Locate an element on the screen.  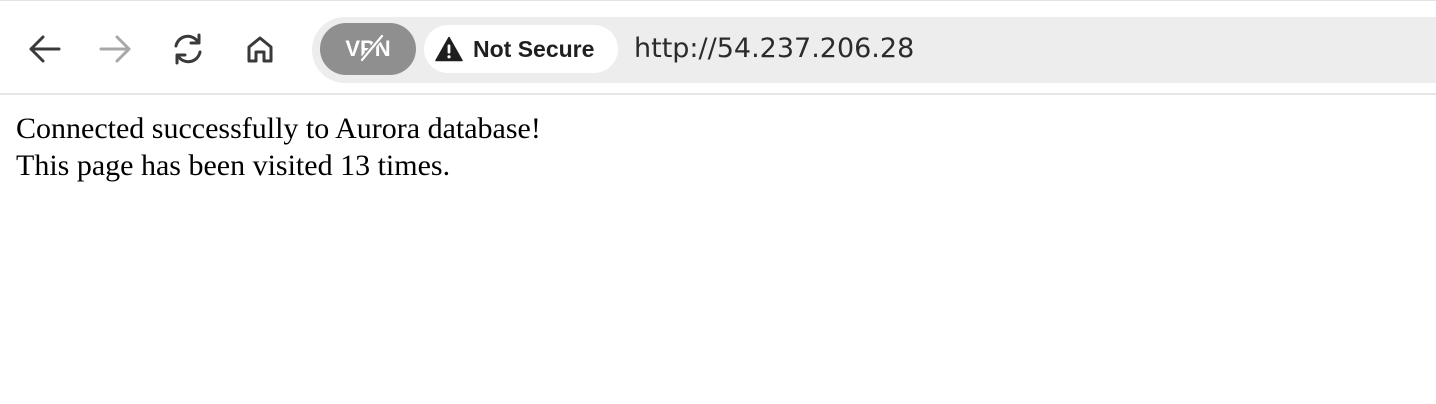
visit-counter-message: This page has been visited 13 times. is located at coordinates (233, 165).